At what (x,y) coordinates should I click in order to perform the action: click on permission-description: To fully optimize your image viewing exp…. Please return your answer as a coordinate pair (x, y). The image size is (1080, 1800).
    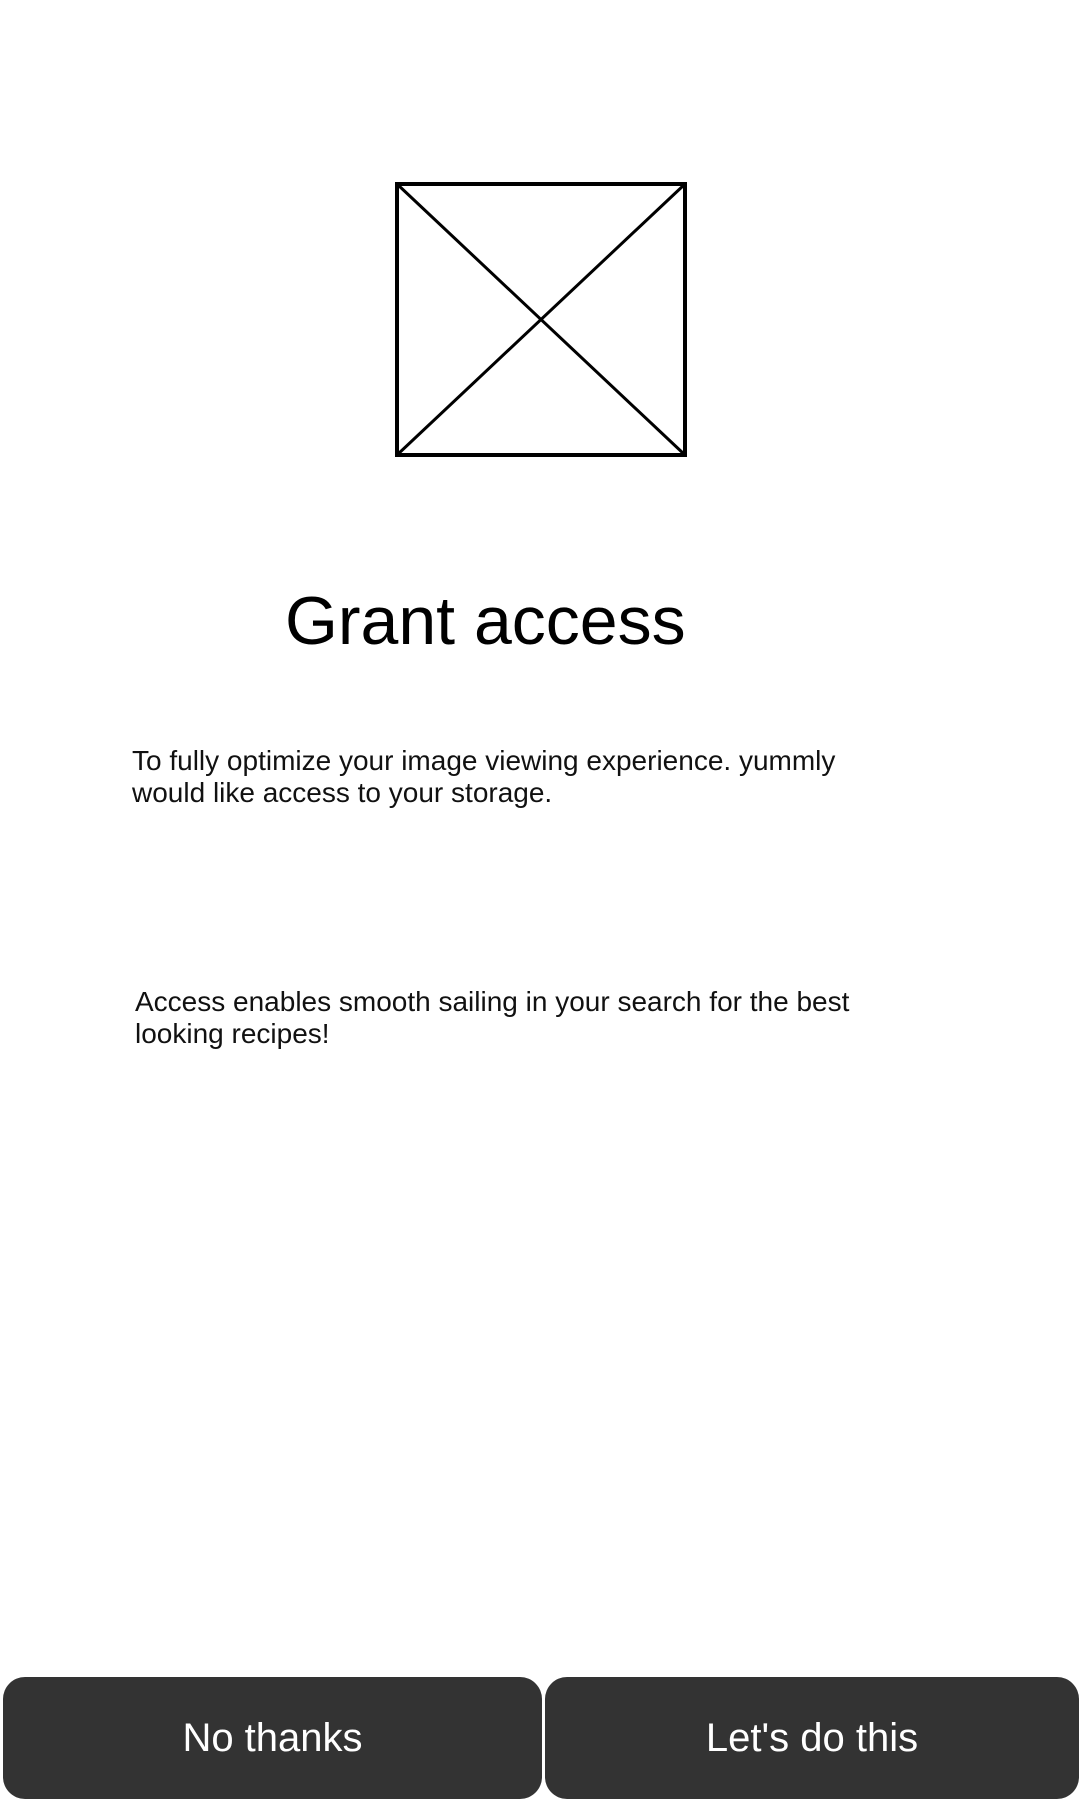
    Looking at the image, I should click on (484, 776).